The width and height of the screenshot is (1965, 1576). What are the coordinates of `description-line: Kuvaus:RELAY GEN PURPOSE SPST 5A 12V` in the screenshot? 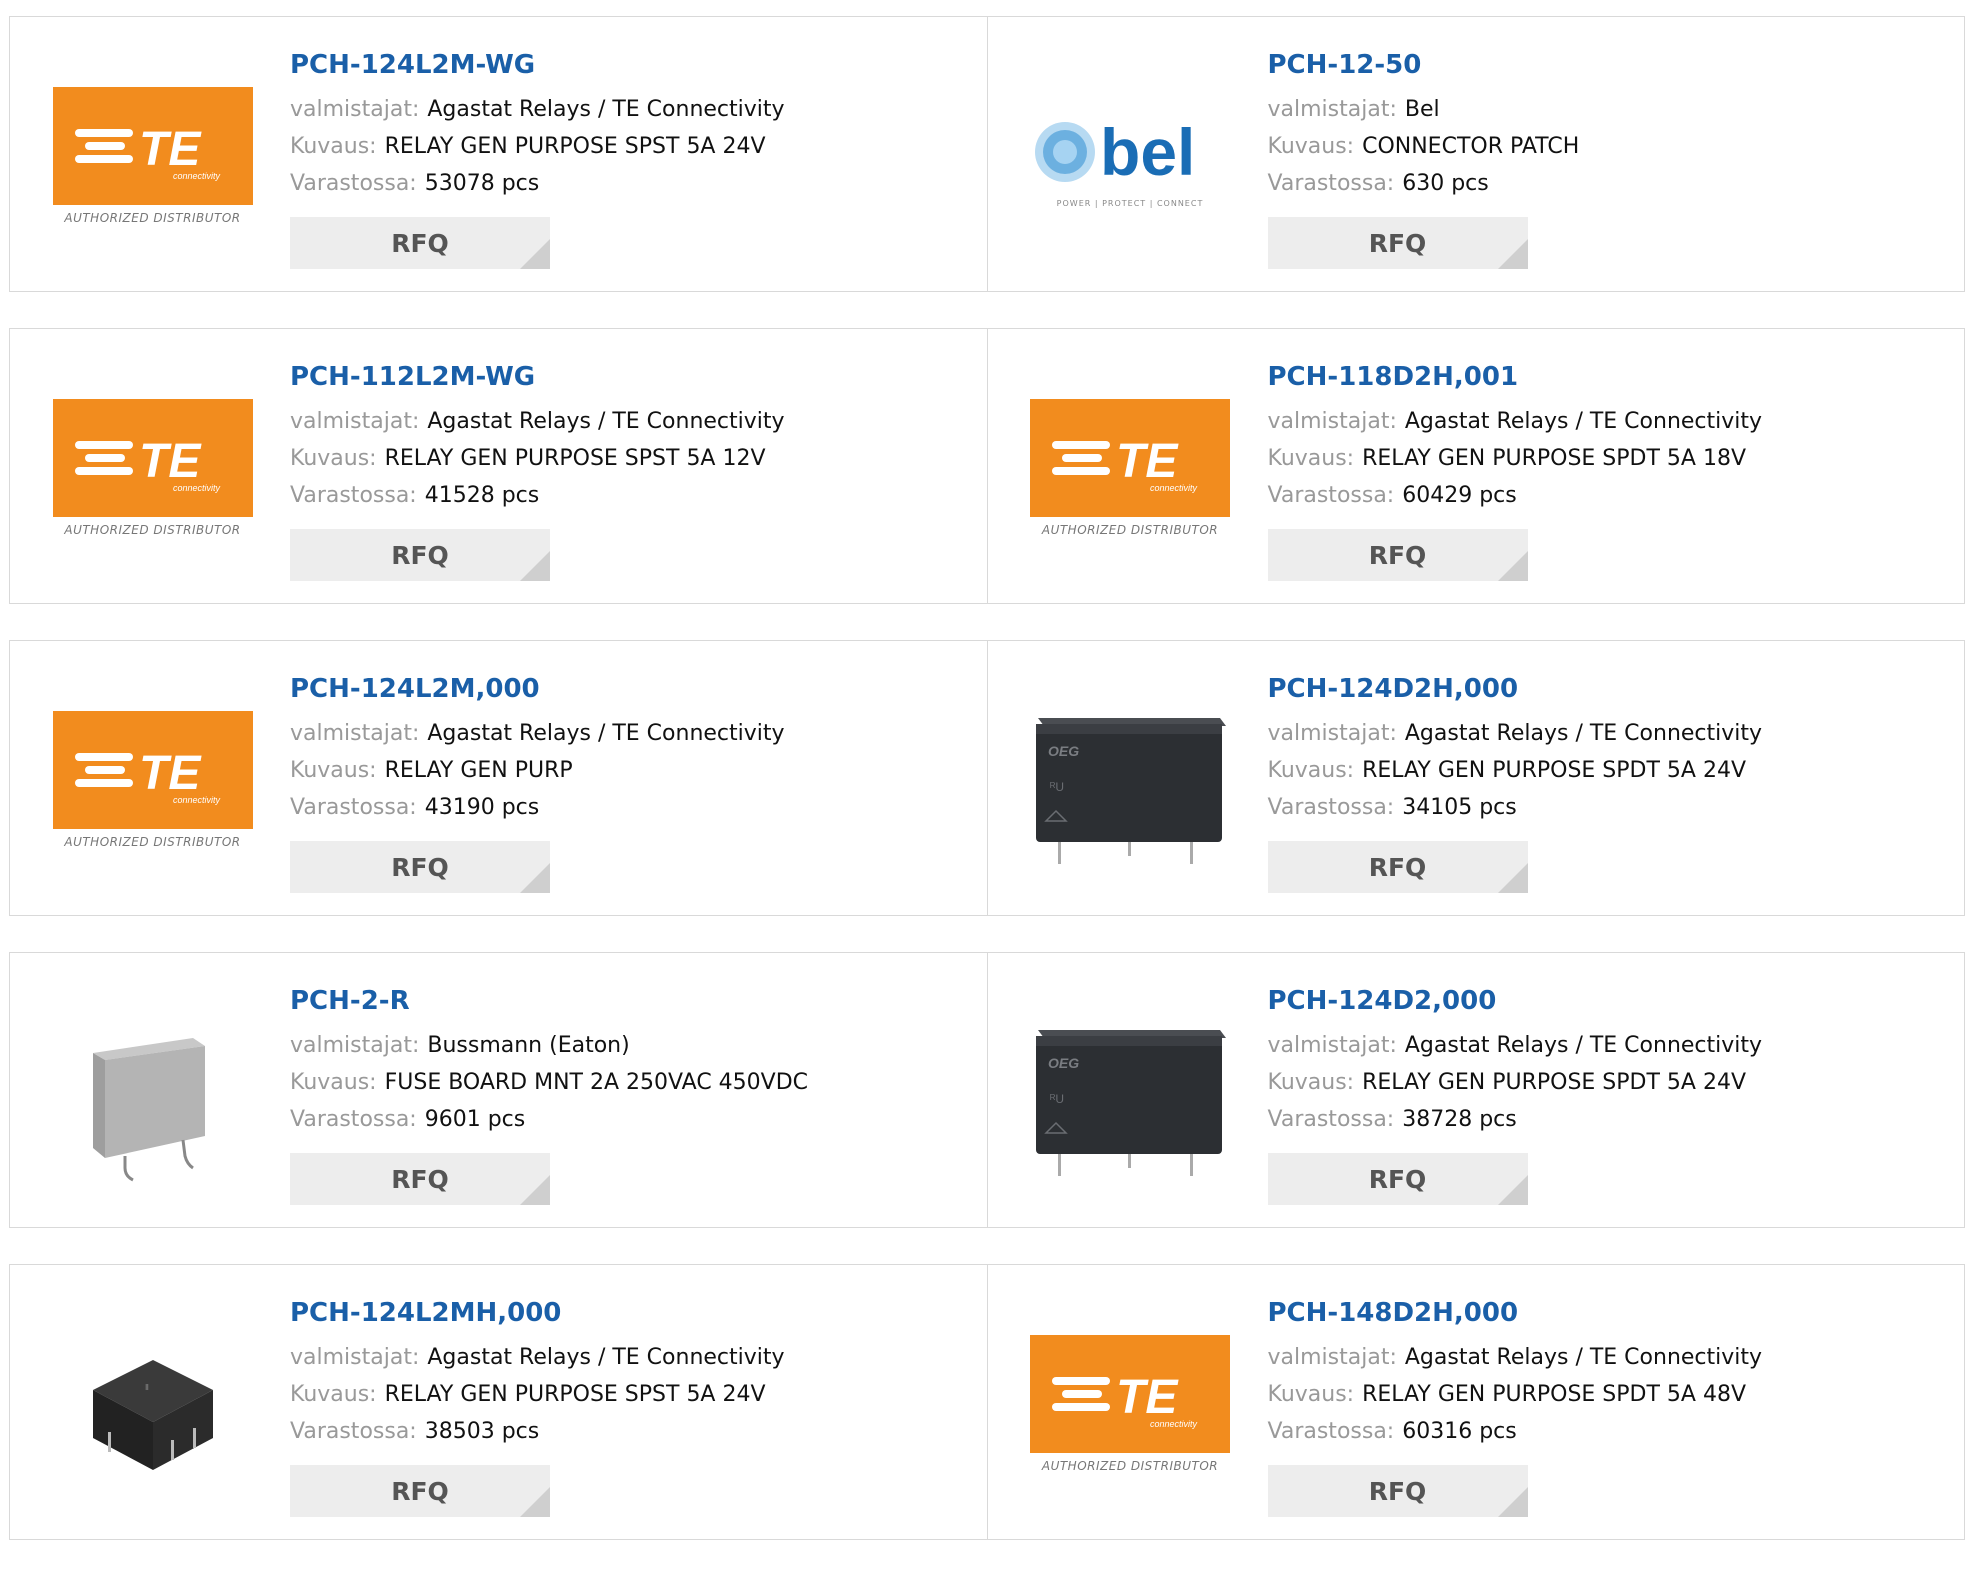 It's located at (628, 458).